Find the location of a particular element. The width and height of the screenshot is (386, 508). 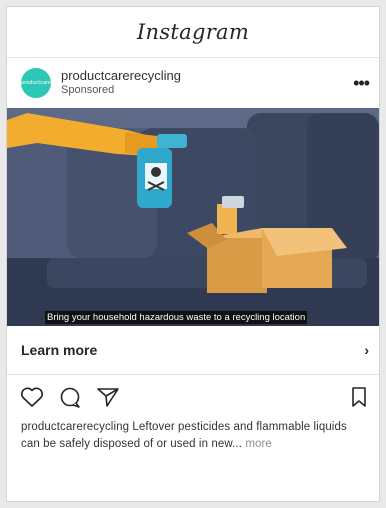

more-options-icon: ••• is located at coordinates (361, 83).